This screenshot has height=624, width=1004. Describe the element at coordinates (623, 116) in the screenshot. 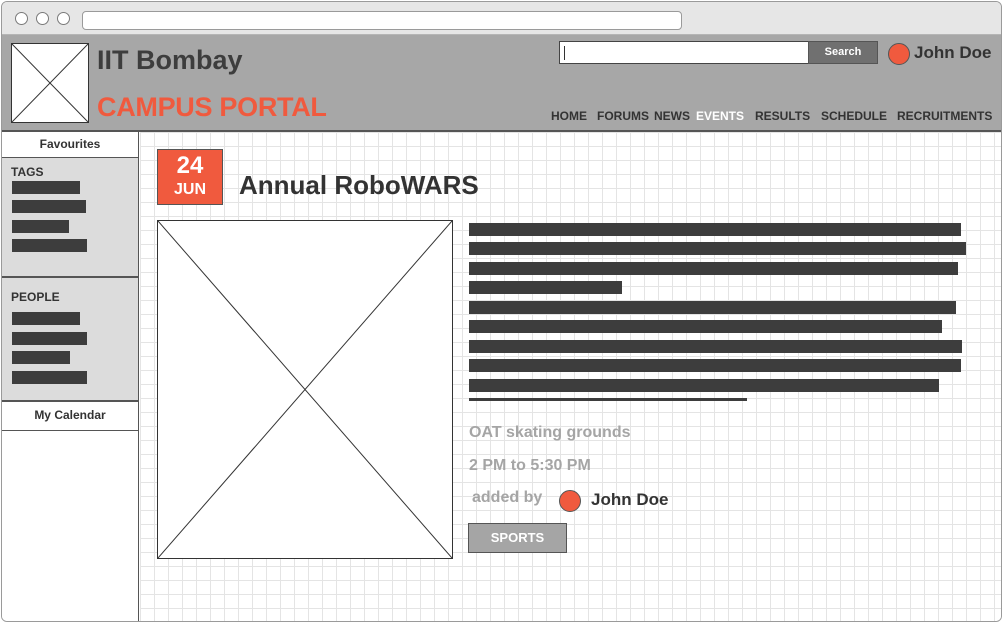

I see `nav-forums: FORUMS` at that location.